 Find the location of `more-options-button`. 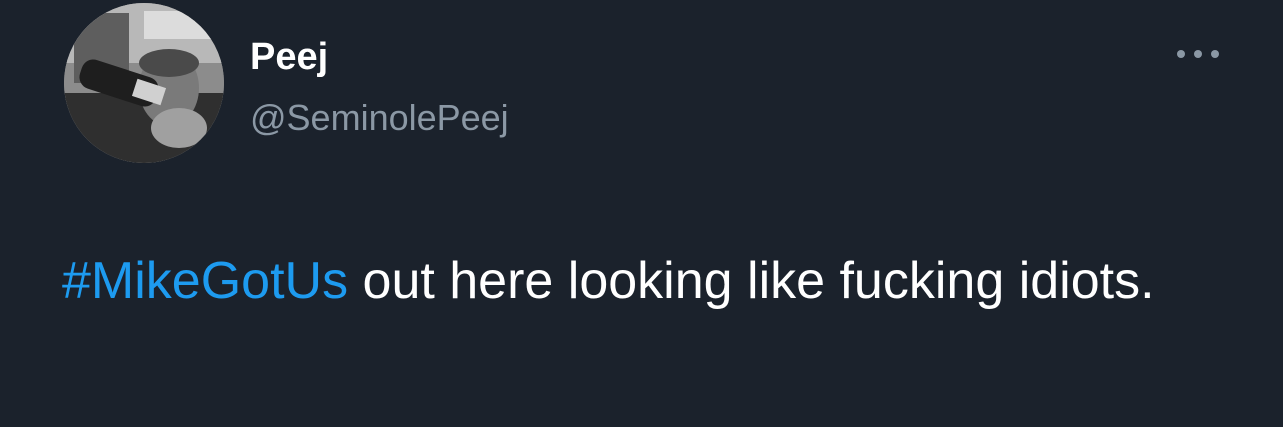

more-options-button is located at coordinates (1198, 54).